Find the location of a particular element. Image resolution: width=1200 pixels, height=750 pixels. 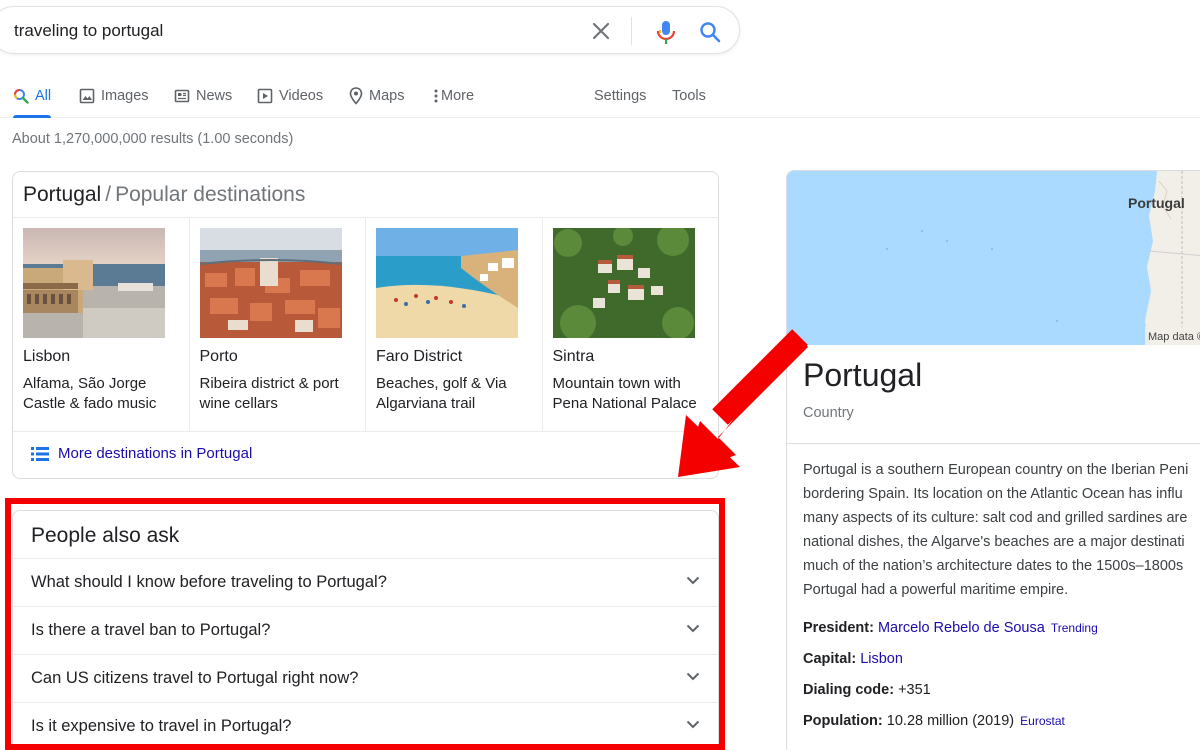

tab-images: Images is located at coordinates (114, 95).